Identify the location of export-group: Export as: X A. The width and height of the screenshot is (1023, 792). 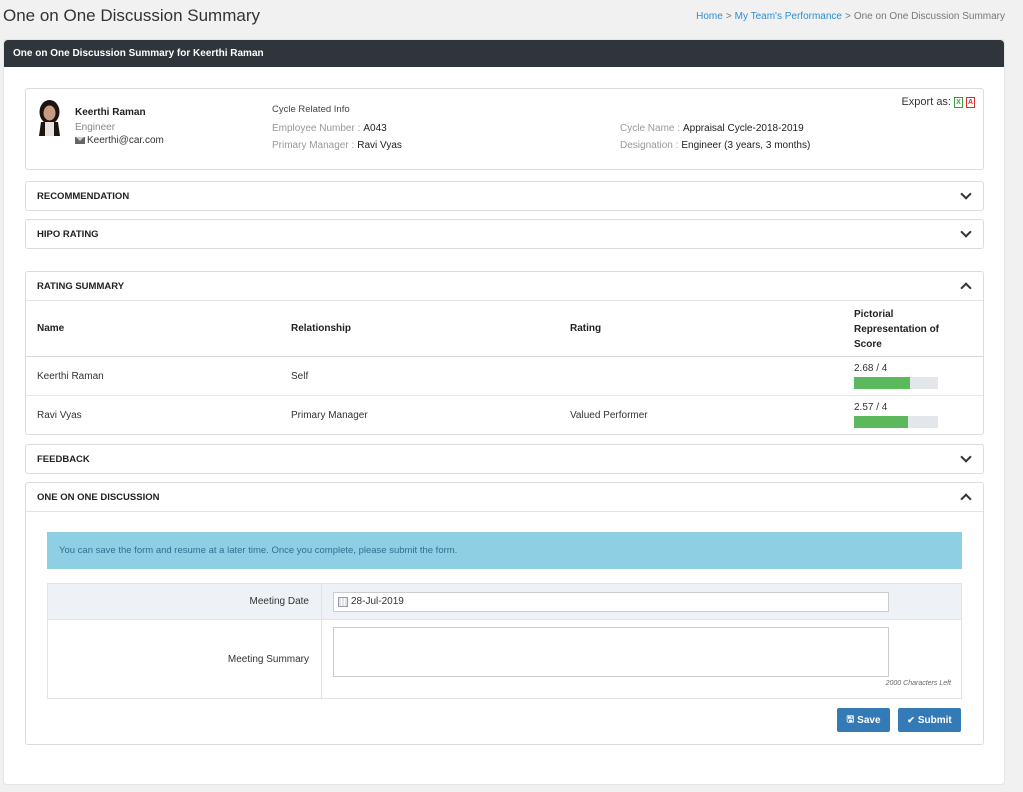
(938, 102).